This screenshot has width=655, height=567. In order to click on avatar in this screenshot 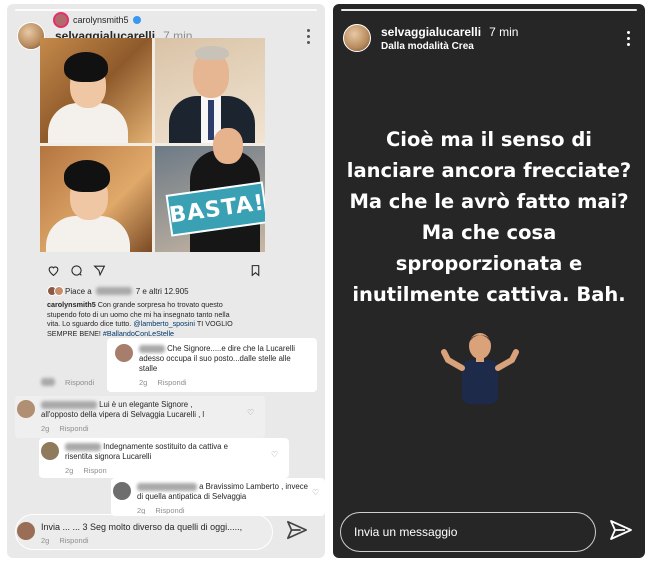, I will do `click(357, 38)`.